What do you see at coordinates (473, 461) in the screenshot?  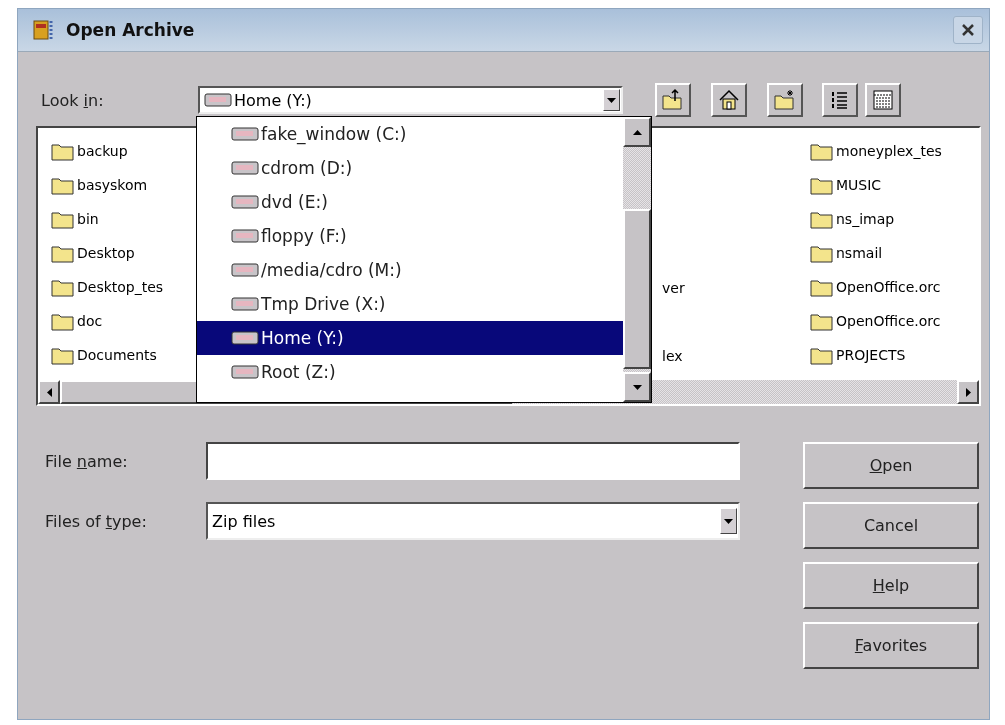 I see `file-name-field` at bounding box center [473, 461].